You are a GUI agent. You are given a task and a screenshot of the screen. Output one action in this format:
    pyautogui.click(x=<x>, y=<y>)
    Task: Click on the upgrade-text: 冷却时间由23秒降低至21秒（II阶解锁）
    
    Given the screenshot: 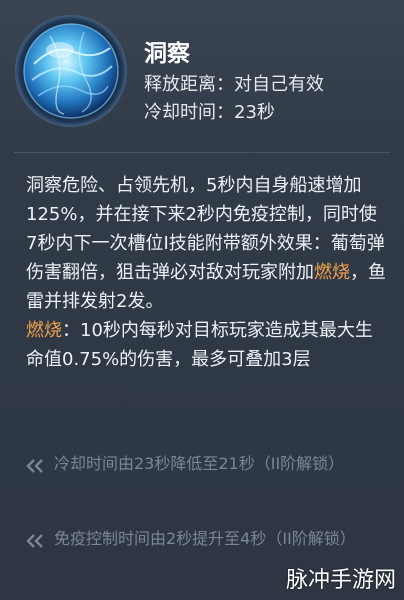 What is the action you would take?
    pyautogui.click(x=199, y=463)
    